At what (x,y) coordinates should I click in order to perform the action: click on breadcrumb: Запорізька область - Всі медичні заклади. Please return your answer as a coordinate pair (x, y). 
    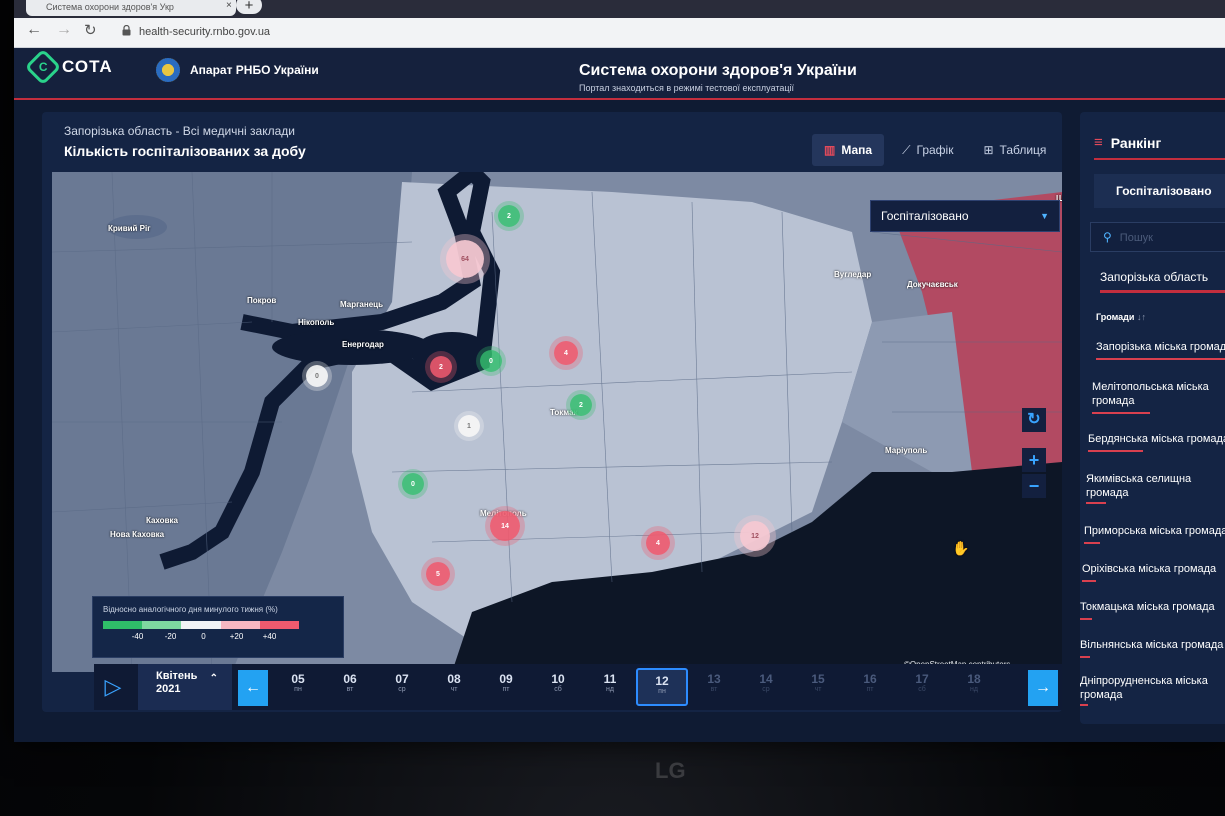
    Looking at the image, I should click on (179, 131).